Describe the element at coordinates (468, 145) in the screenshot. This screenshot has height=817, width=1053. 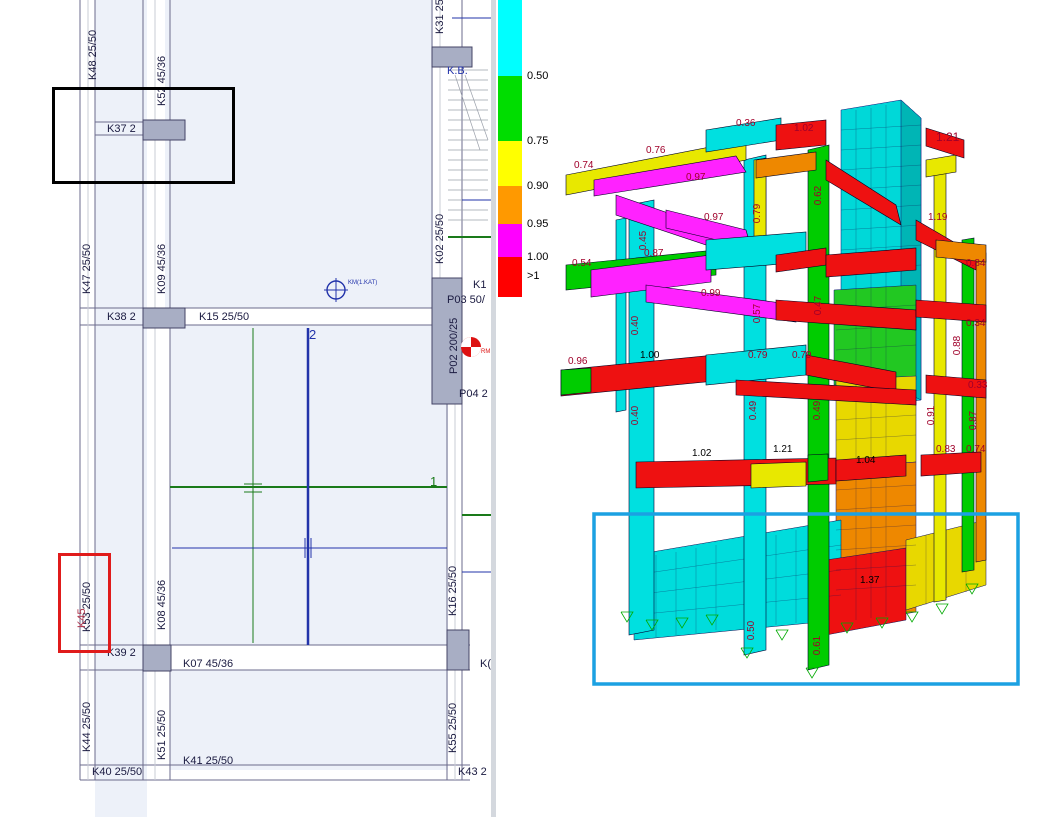
I see `stair-hatch` at that location.